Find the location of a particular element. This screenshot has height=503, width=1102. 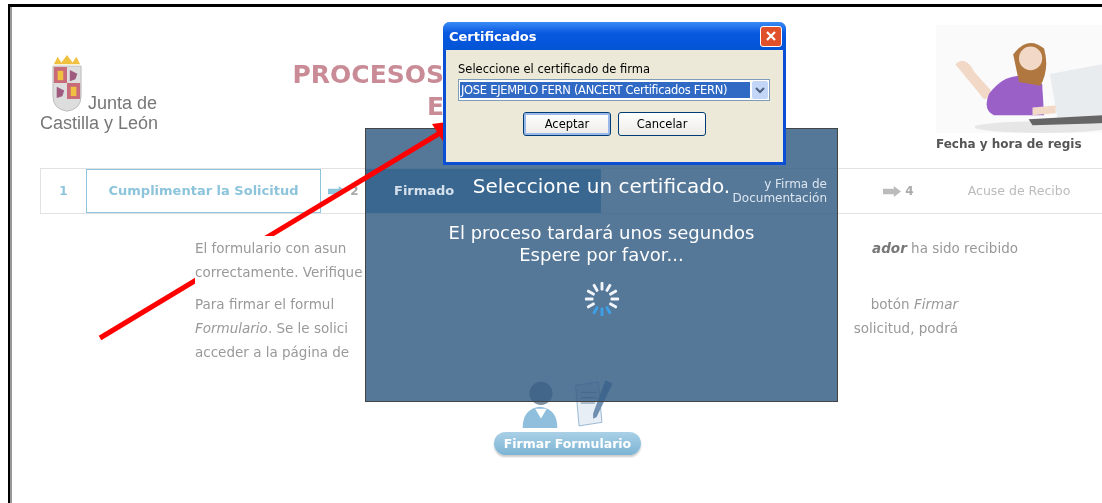

logo-text: Castilla y León is located at coordinates (100, 123).